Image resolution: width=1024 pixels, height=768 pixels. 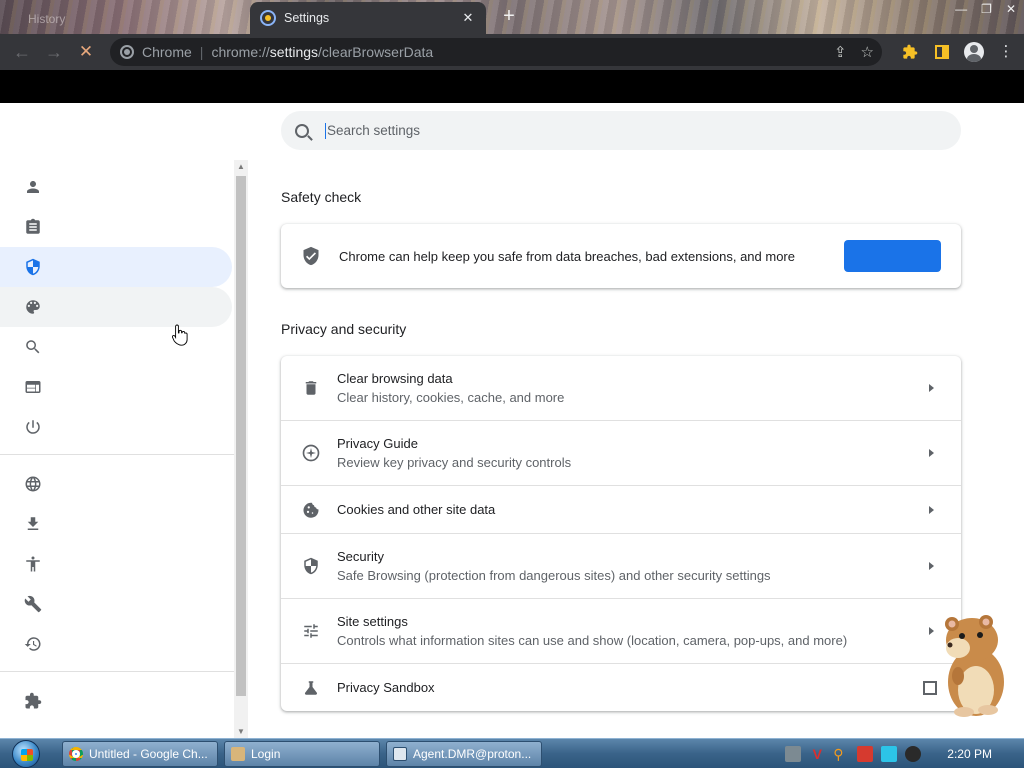 What do you see at coordinates (127, 52) in the screenshot?
I see `chrome-icon` at bounding box center [127, 52].